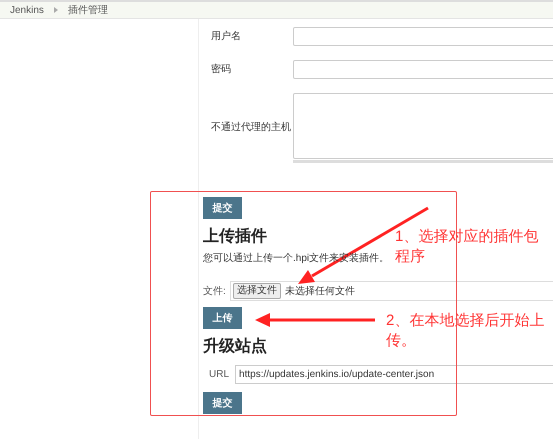 The height and width of the screenshot is (439, 553). I want to click on url-field: https://updates.jenkins.io/update-center.json, so click(394, 374).